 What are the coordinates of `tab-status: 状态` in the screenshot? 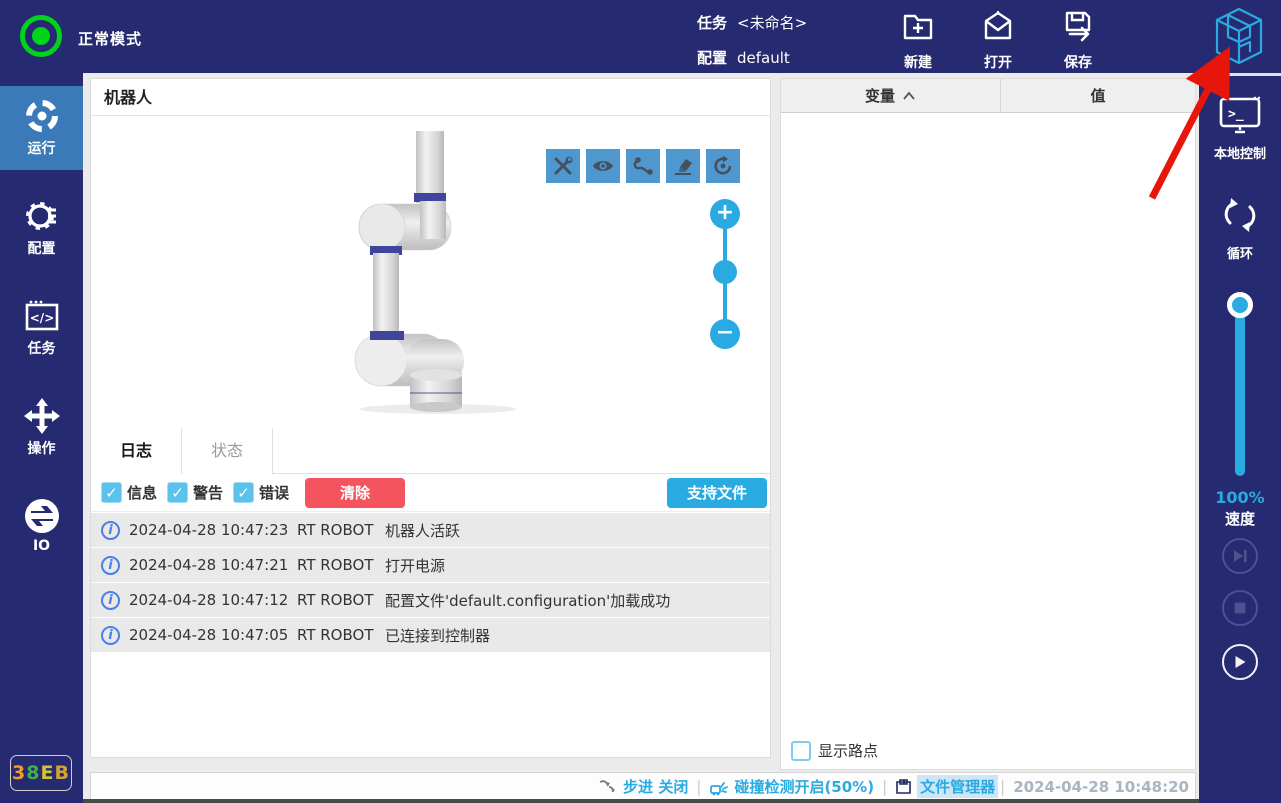 It's located at (227, 451).